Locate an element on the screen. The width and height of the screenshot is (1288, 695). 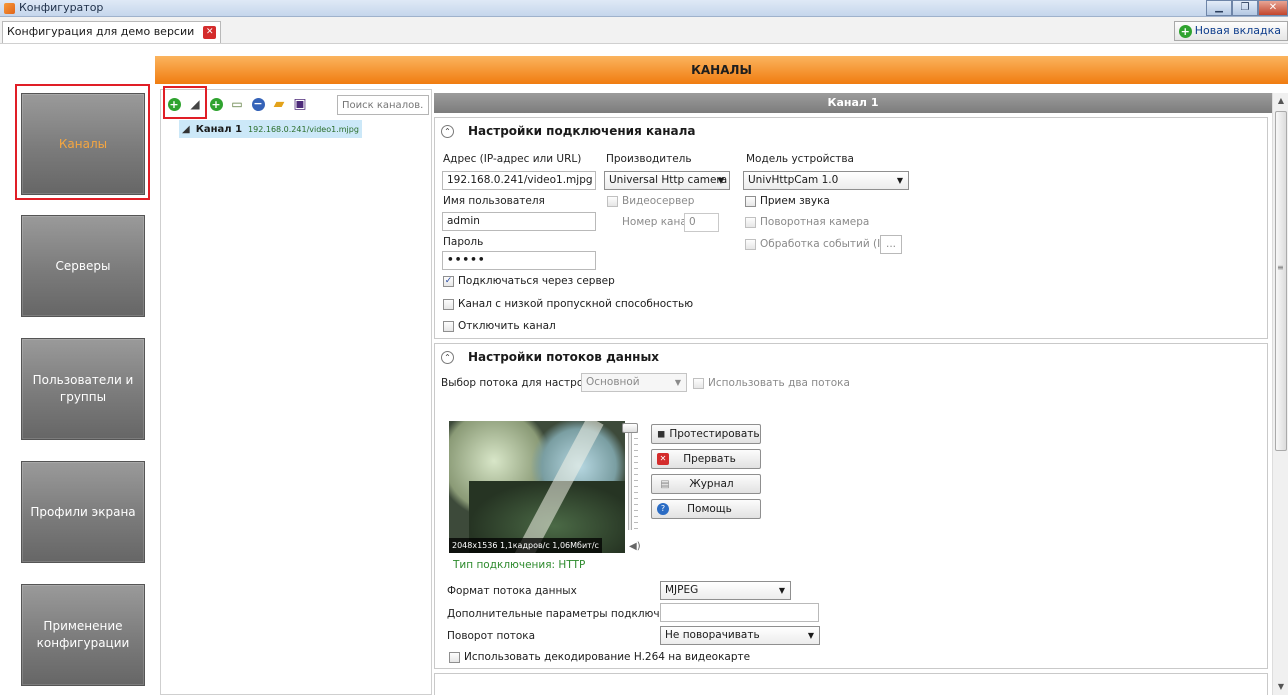
camera-icon: ◼ is located at coordinates (661, 434).